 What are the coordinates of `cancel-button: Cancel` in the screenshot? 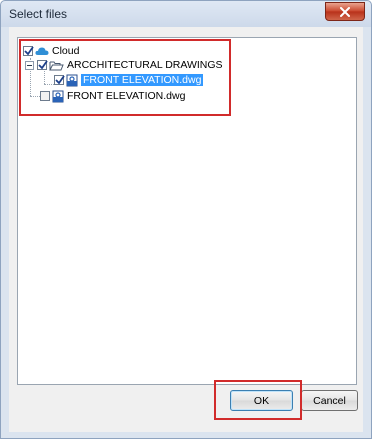 It's located at (329, 400).